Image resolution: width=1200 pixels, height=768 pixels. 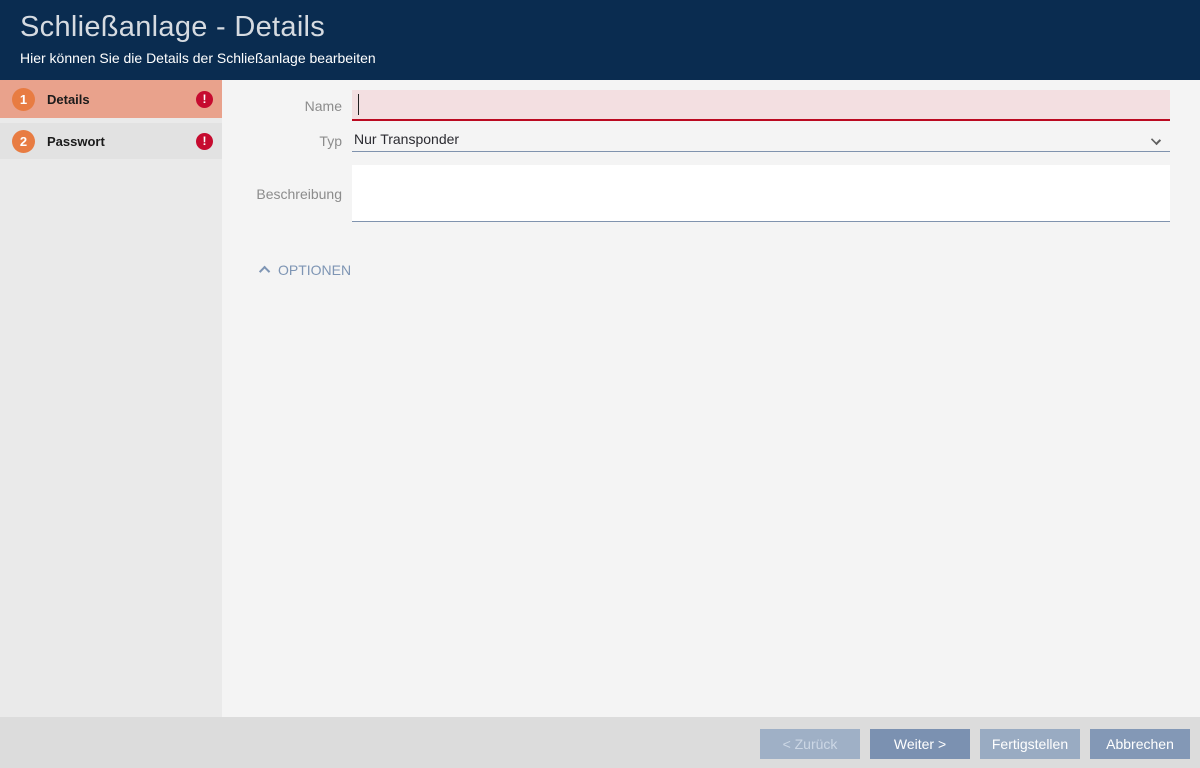 I want to click on text-caret, so click(x=358, y=104).